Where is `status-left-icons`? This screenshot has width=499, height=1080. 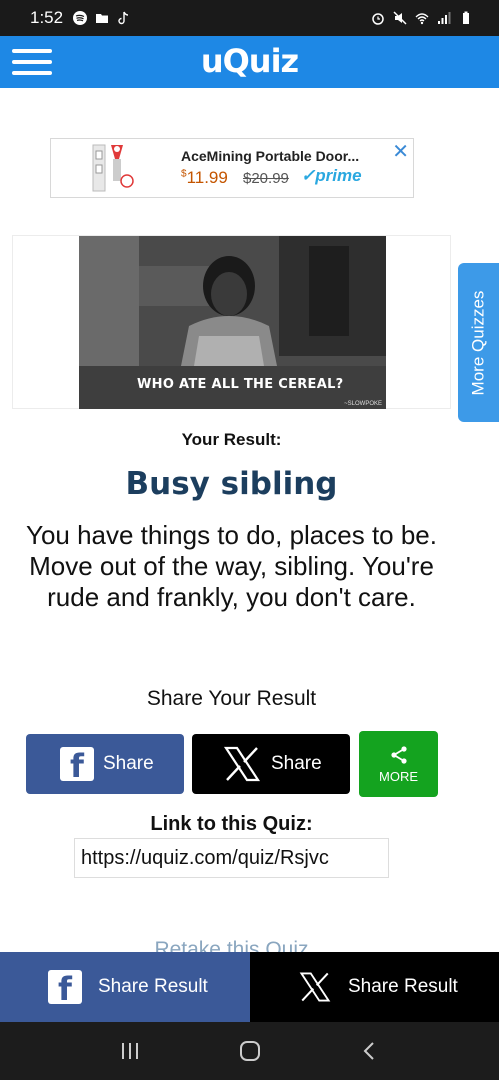 status-left-icons is located at coordinates (102, 18).